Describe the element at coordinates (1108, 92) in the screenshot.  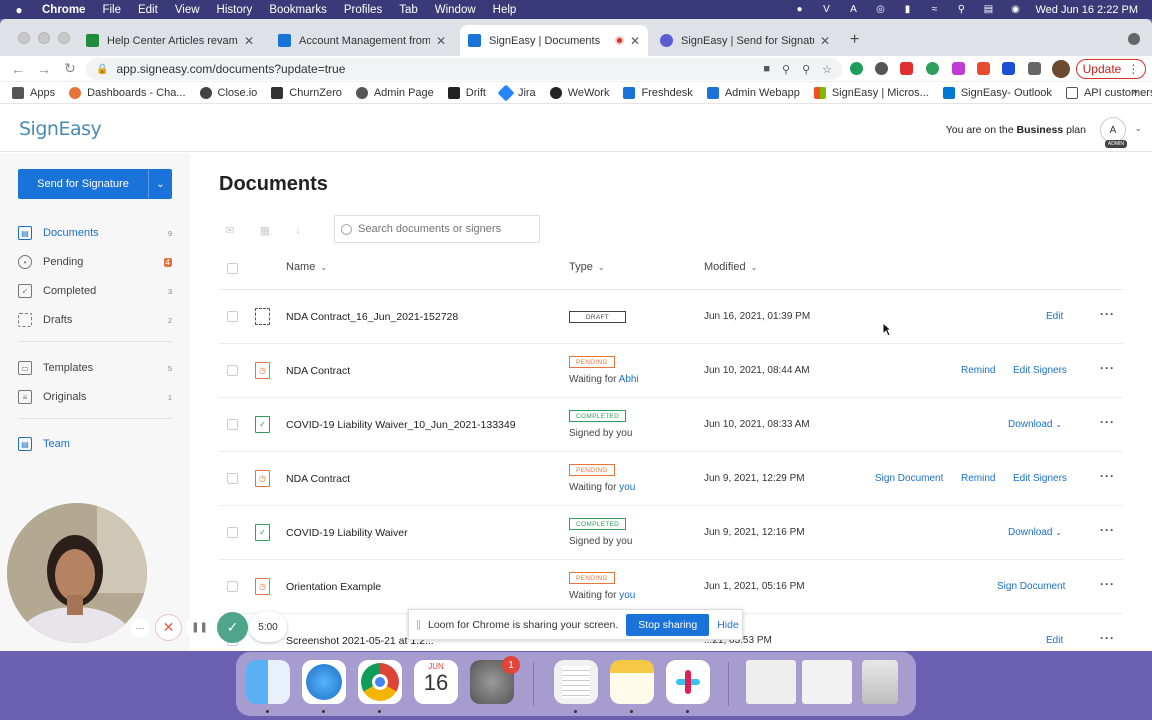
I see `bookmark-item: API customers` at that location.